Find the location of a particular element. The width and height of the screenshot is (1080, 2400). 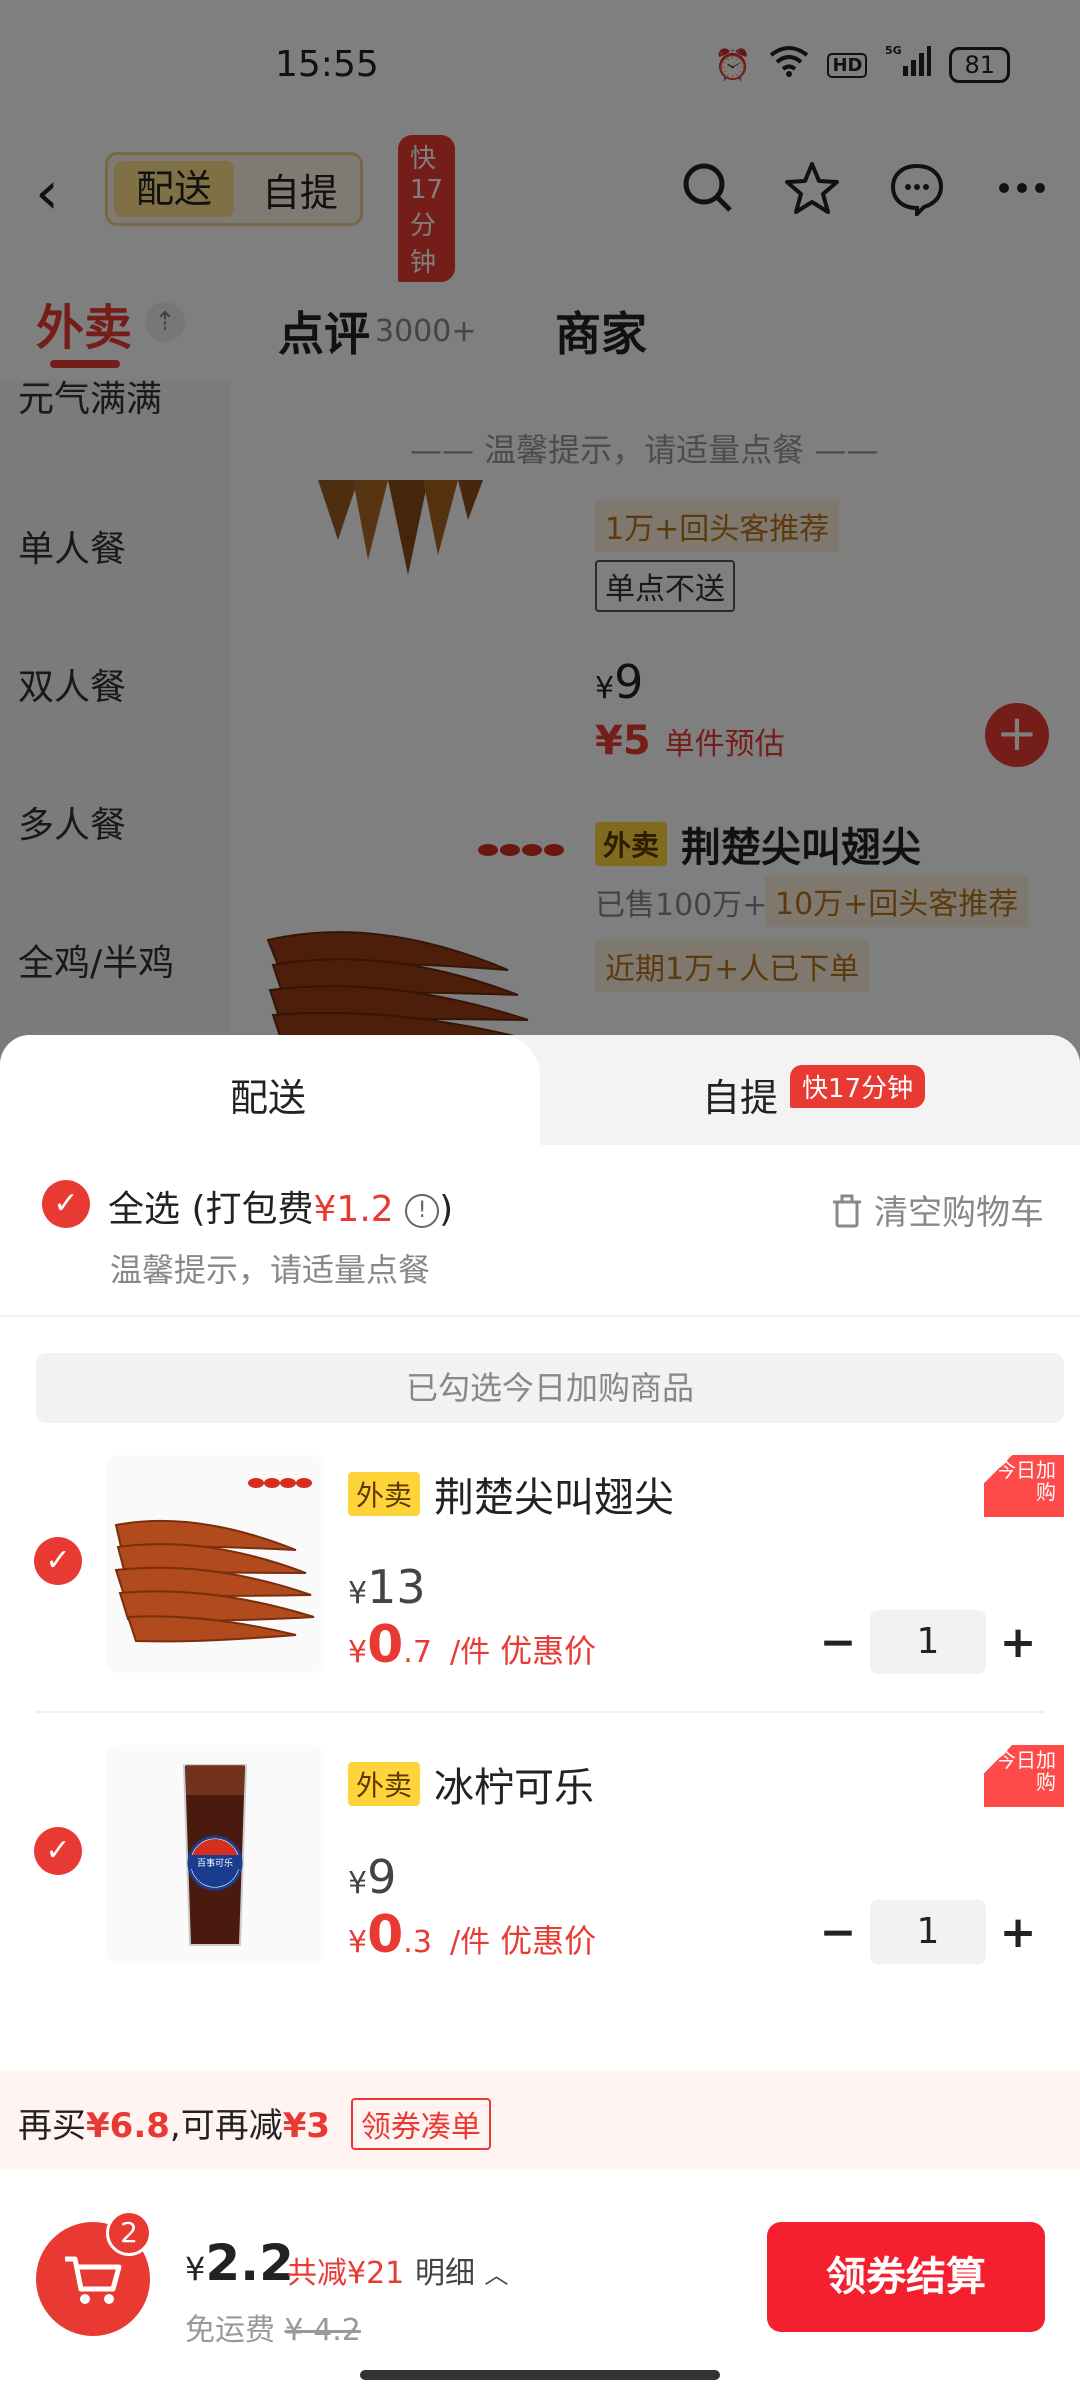

pickup-fast-badge: 快17分钟 is located at coordinates (858, 1086).